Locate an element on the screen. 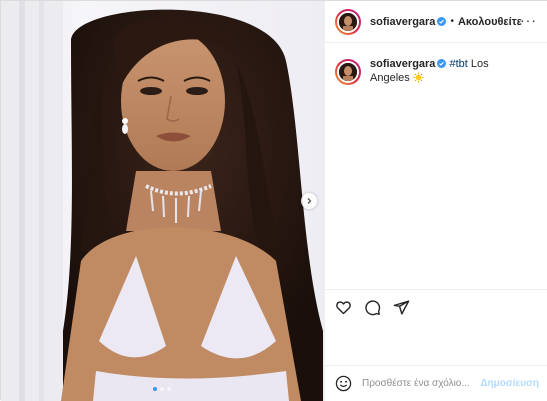 The image size is (547, 401). caption-username: sofiavergara is located at coordinates (402, 64).